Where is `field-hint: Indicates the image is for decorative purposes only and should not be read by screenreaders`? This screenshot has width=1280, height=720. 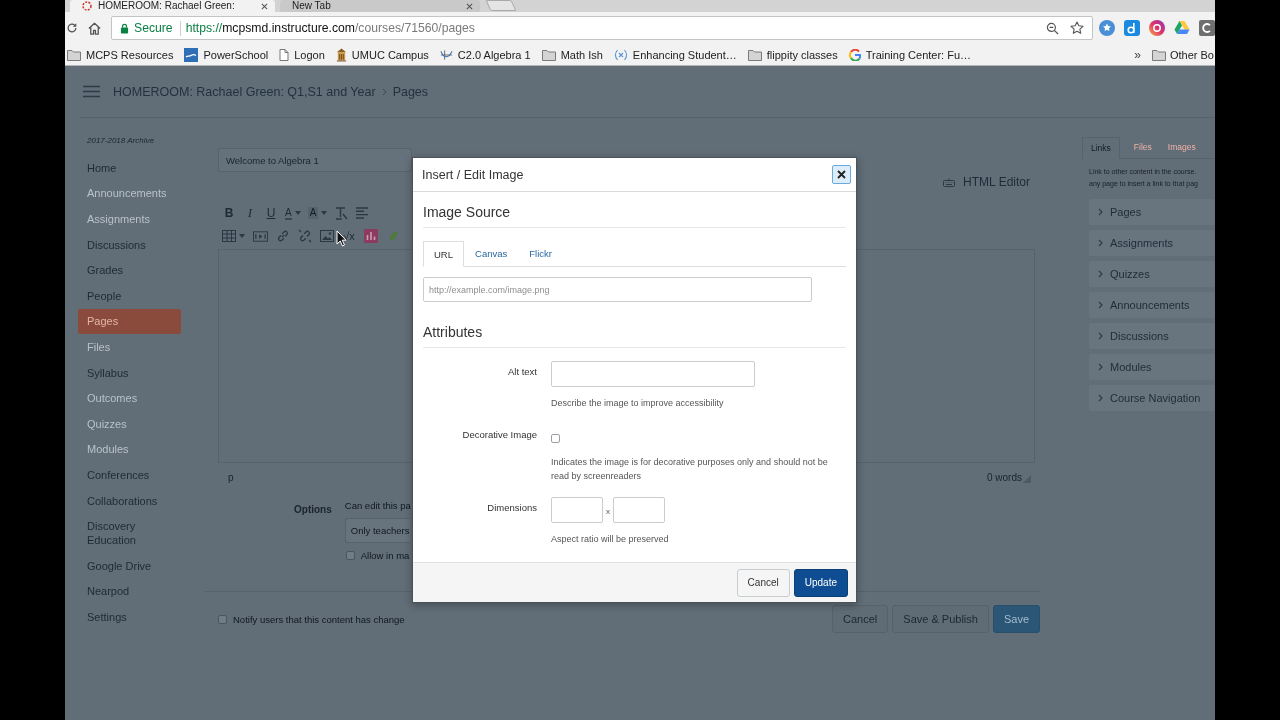
field-hint: Indicates the image is for decorative purposes only and should not be read by screenreaders is located at coordinates (690, 469).